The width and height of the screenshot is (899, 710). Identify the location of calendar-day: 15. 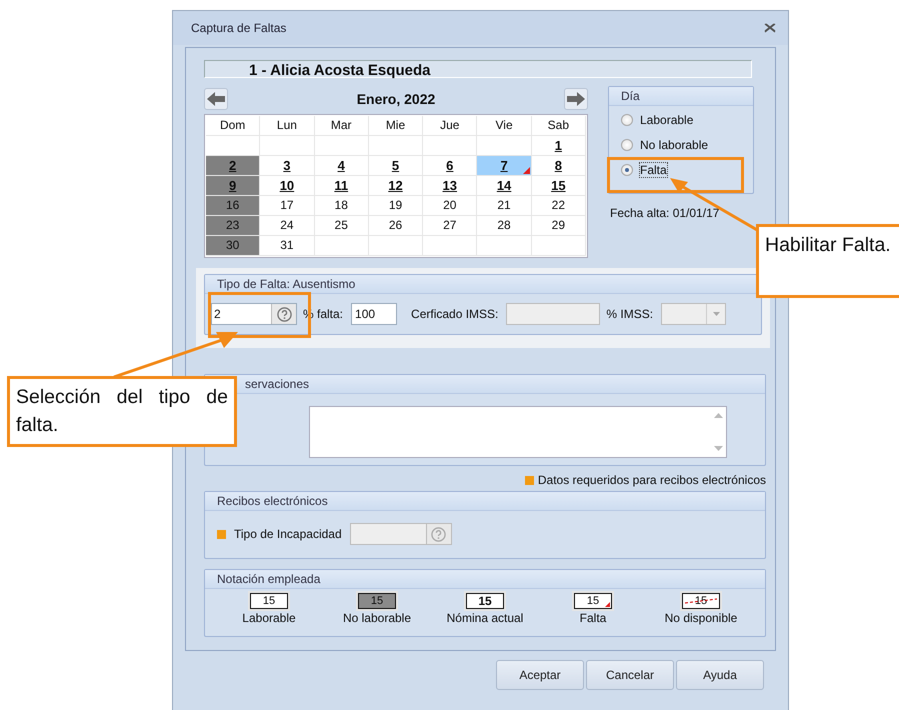
(559, 186).